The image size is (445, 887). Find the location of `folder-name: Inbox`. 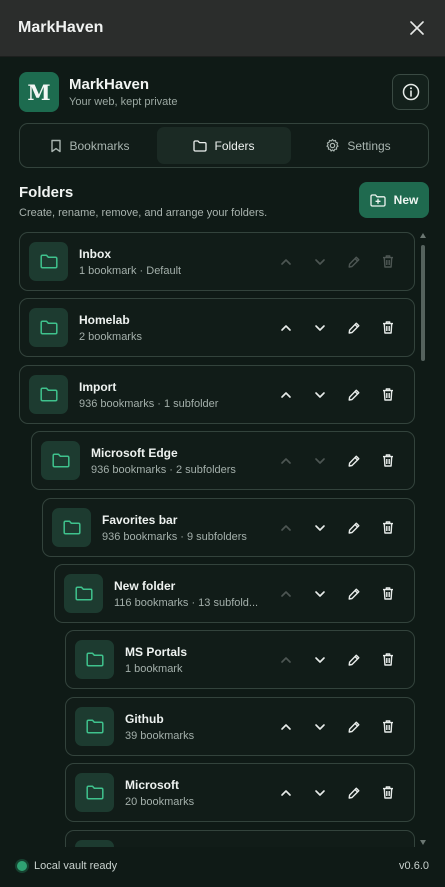

folder-name: Inbox is located at coordinates (95, 253).